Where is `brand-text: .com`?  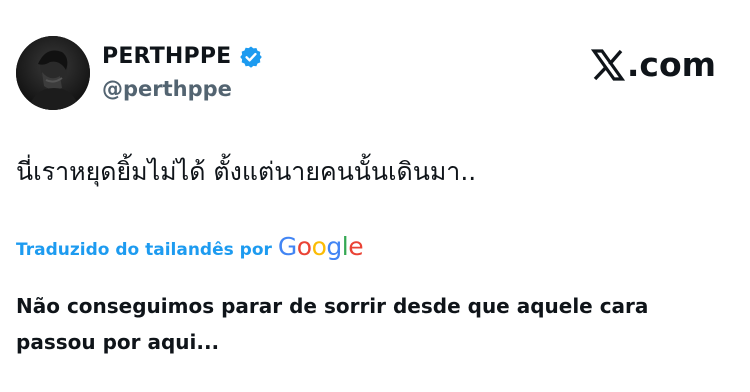
brand-text: .com is located at coordinates (671, 64).